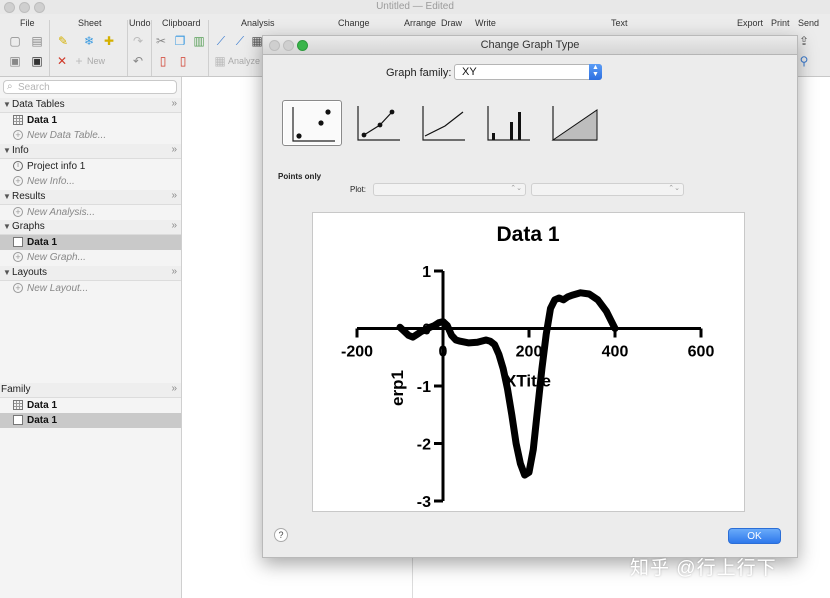 Image resolution: width=830 pixels, height=598 pixels. Describe the element at coordinates (804, 41) in the screenshot. I see `share-icon: ⇪` at that location.